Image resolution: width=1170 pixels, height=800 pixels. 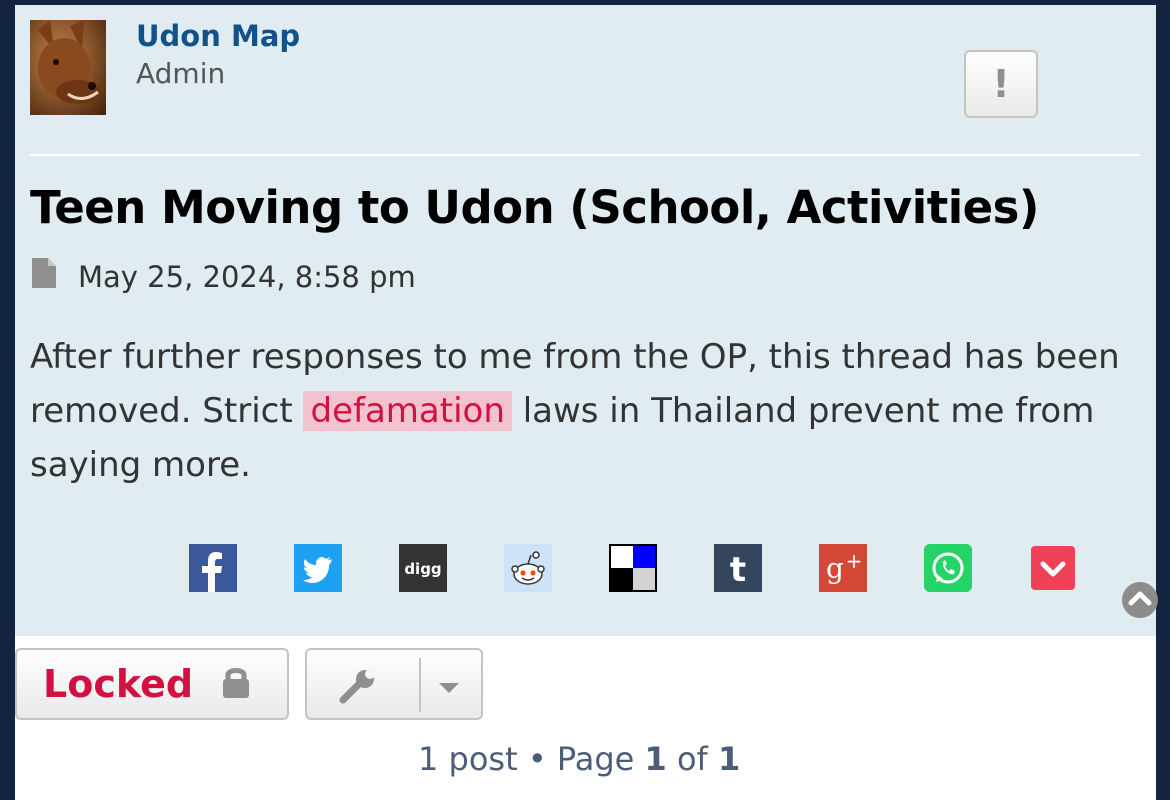 What do you see at coordinates (655, 759) in the screenshot?
I see `current-page: 1` at bounding box center [655, 759].